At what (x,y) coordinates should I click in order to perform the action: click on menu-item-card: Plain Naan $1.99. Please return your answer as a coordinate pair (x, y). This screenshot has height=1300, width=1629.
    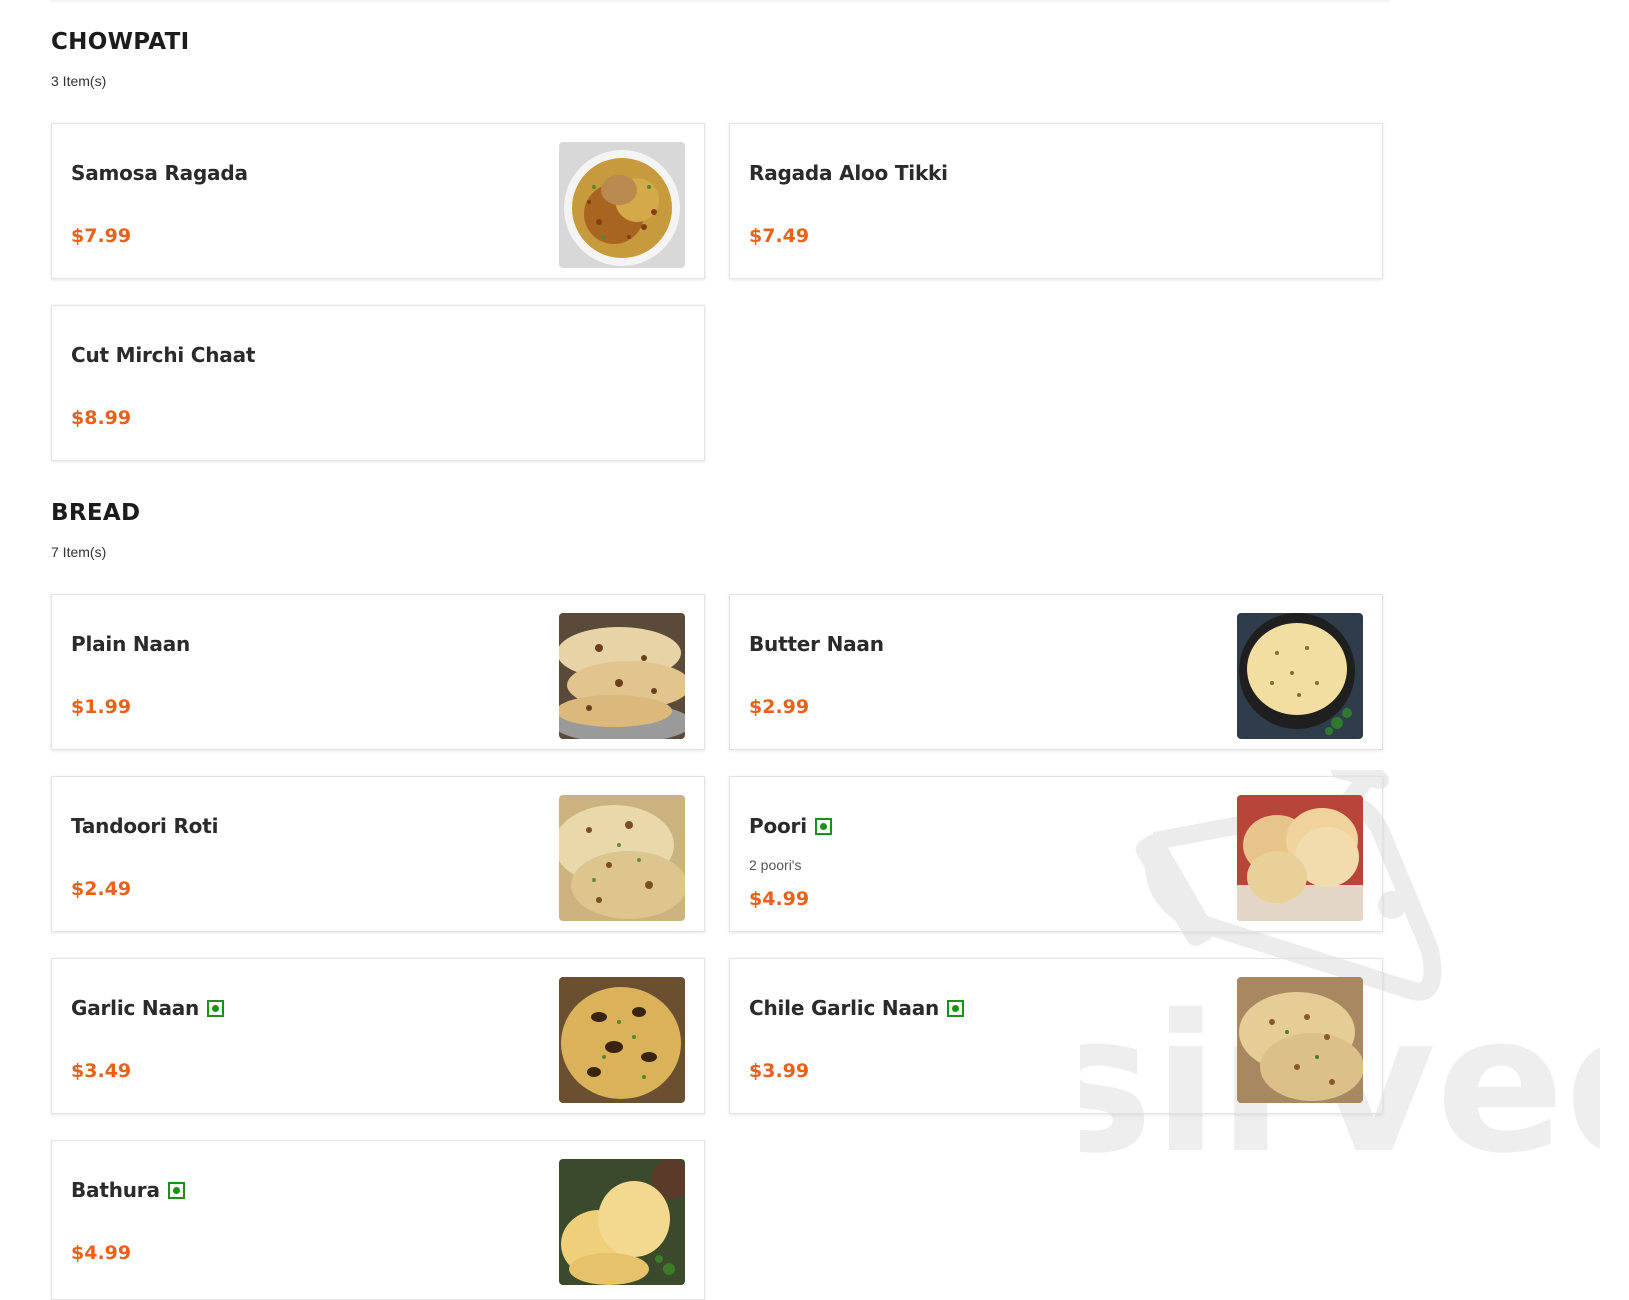
    Looking at the image, I should click on (378, 672).